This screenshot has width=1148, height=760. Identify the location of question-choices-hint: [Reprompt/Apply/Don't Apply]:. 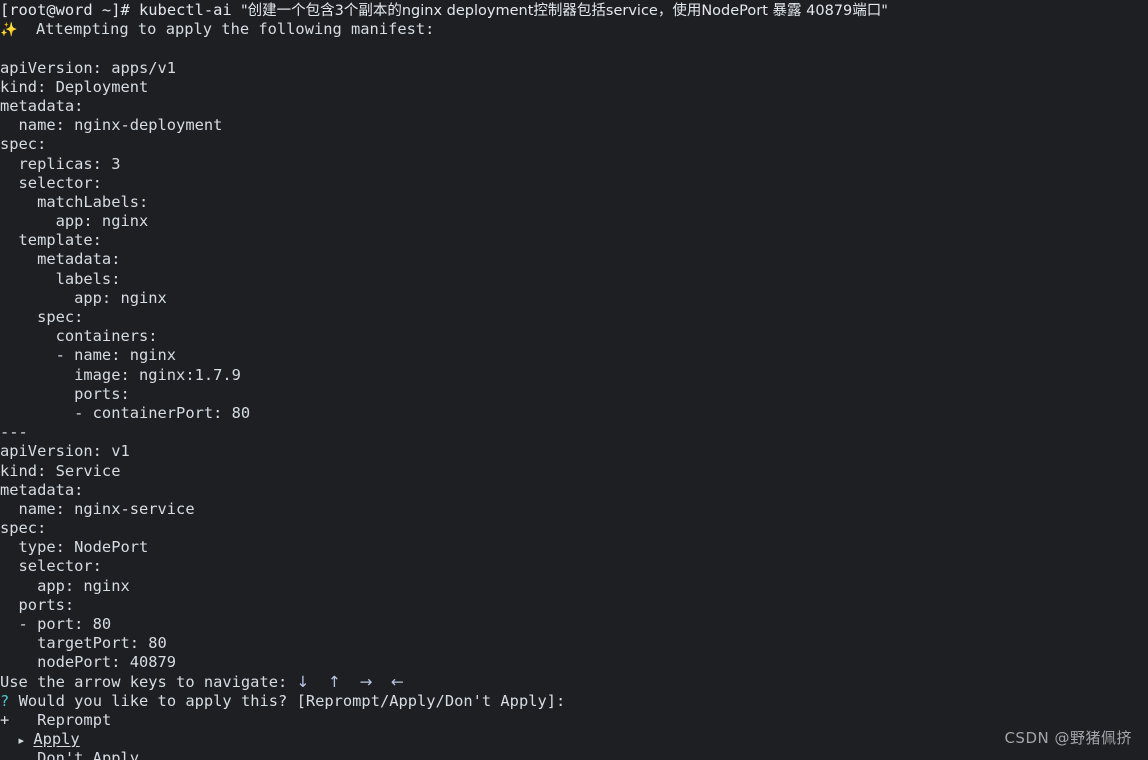
(431, 700).